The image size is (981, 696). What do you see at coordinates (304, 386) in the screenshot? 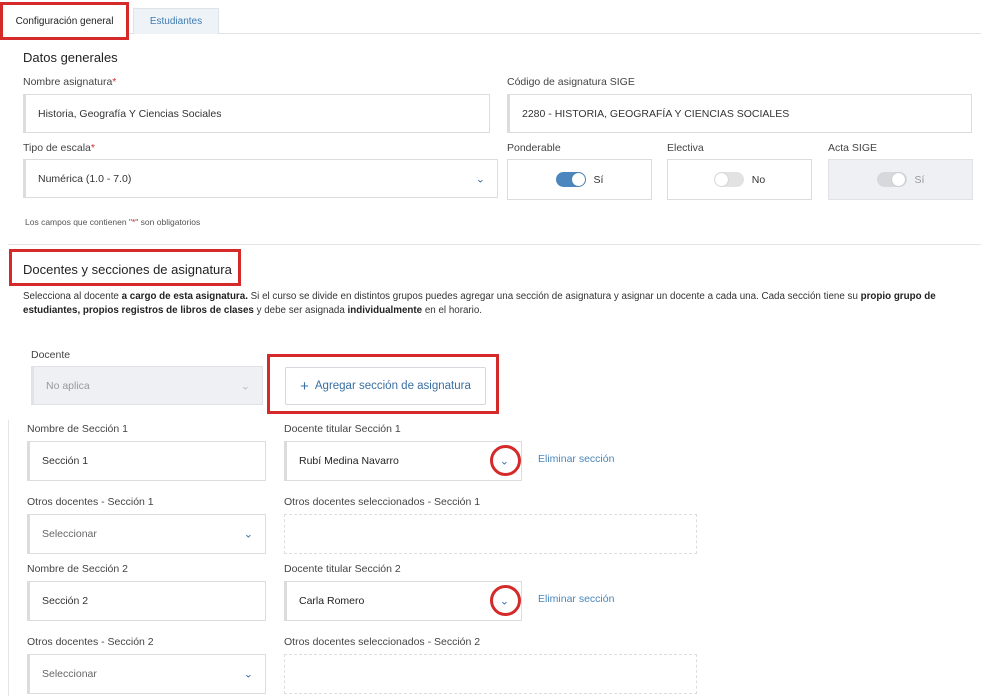
I see `plus-icon: +` at bounding box center [304, 386].